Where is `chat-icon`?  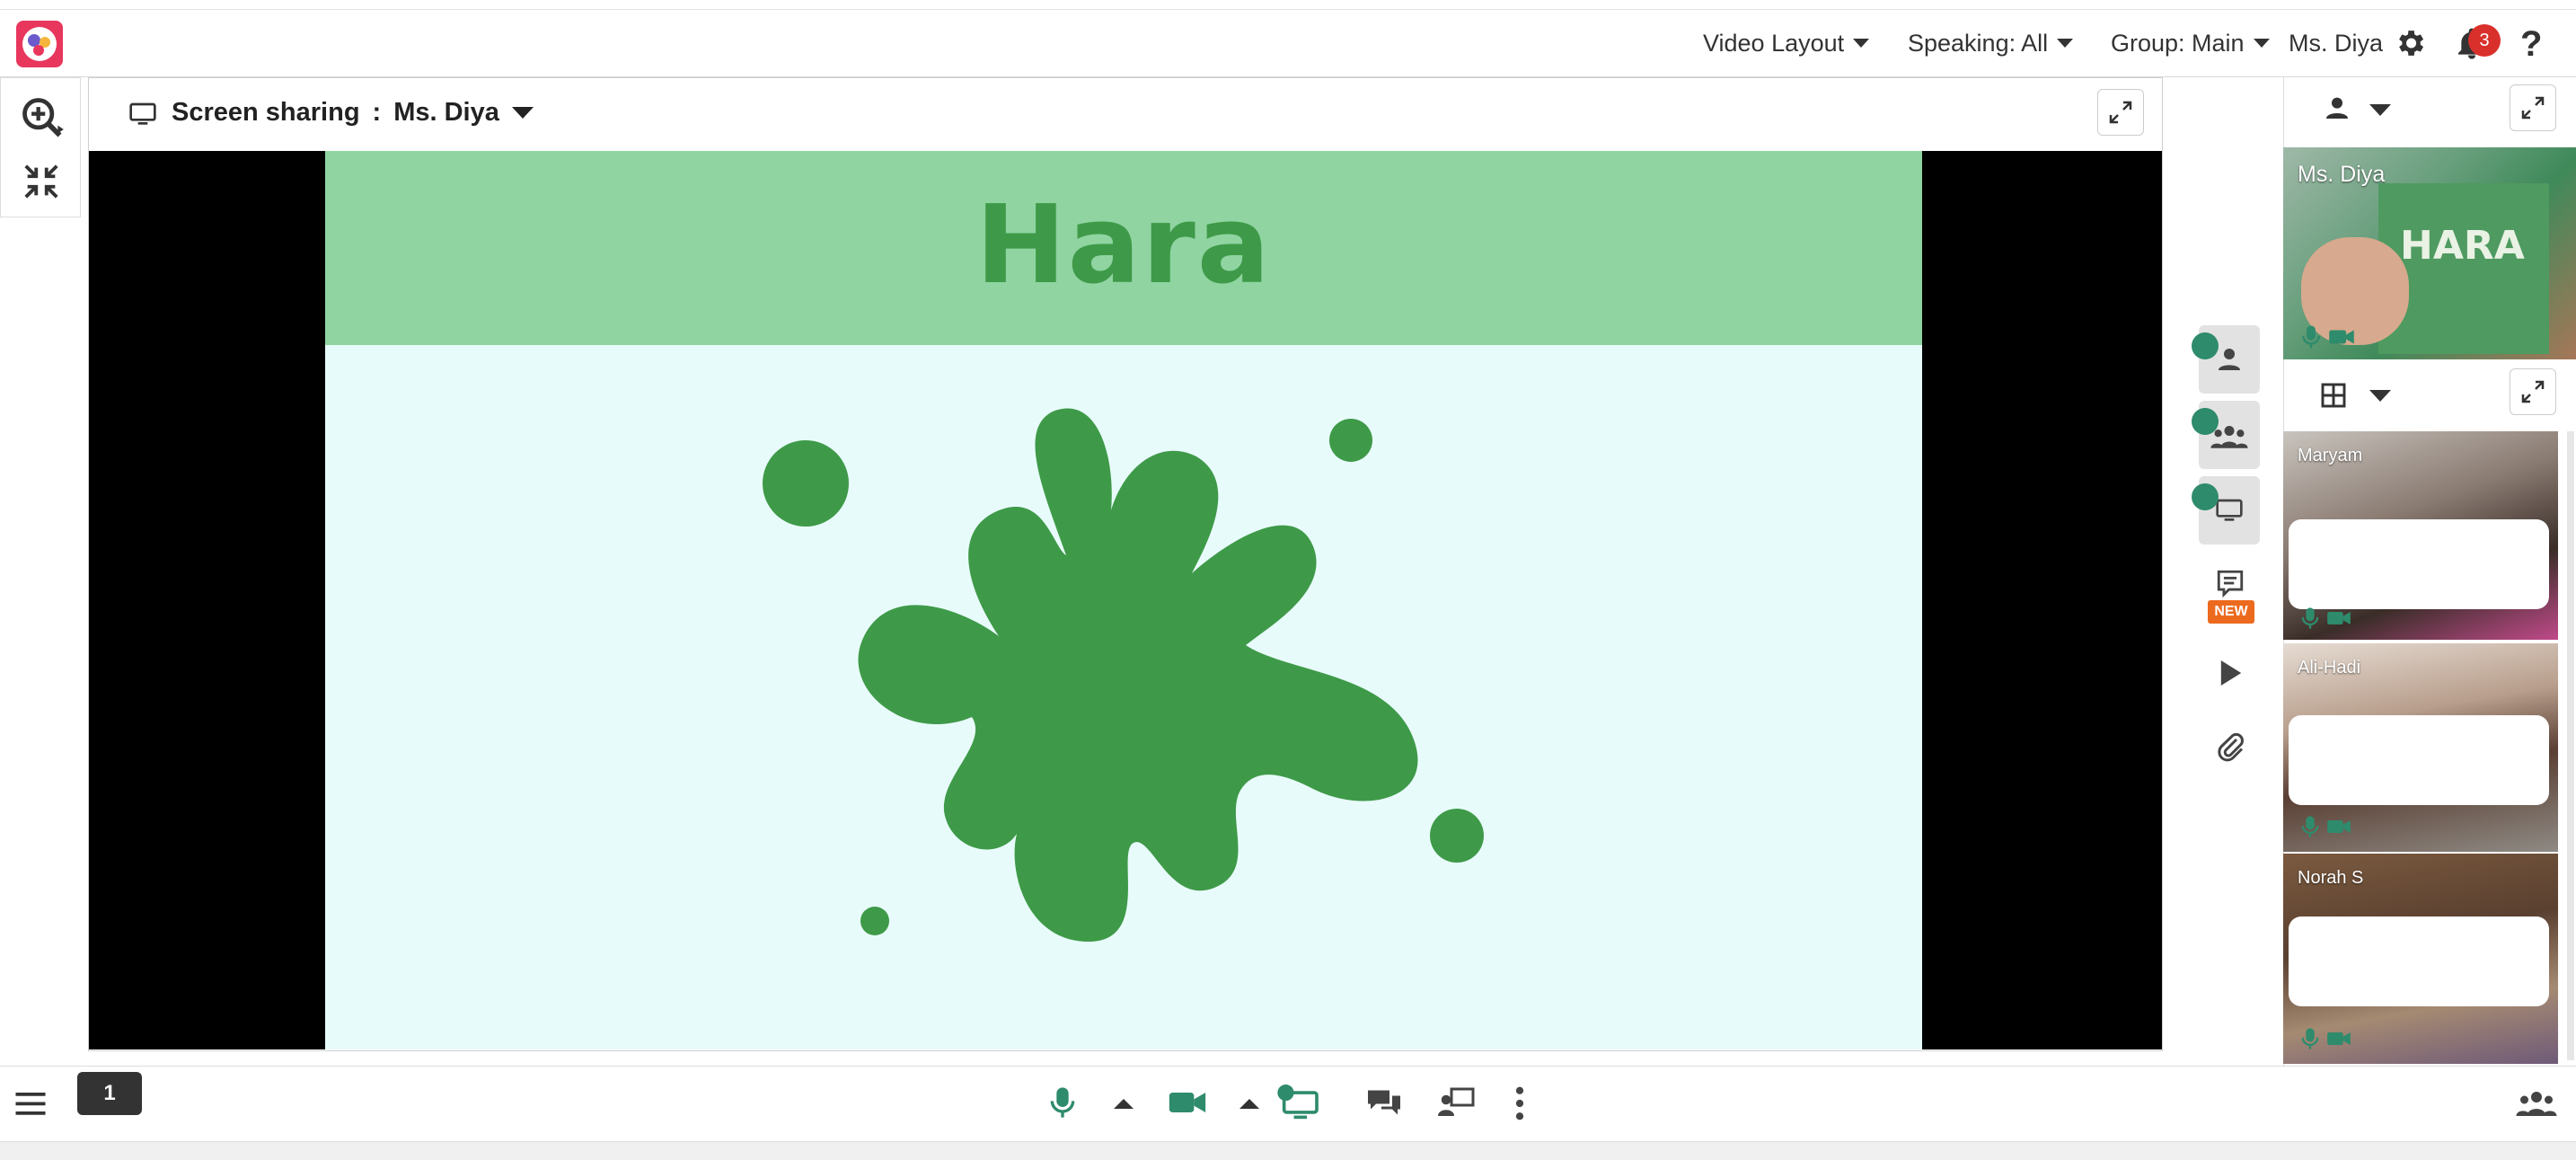
chat-icon is located at coordinates (1384, 1102).